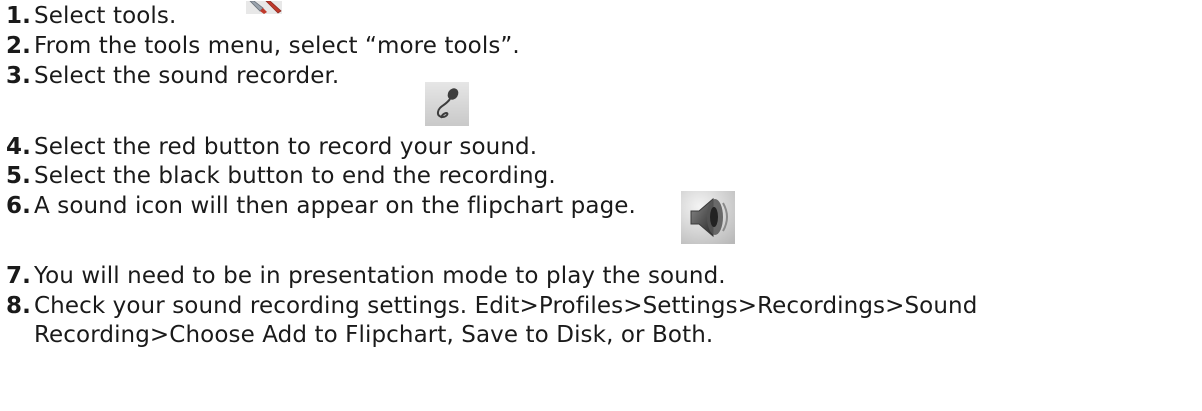  Describe the element at coordinates (18, 206) in the screenshot. I see `step-number: 6.` at that location.